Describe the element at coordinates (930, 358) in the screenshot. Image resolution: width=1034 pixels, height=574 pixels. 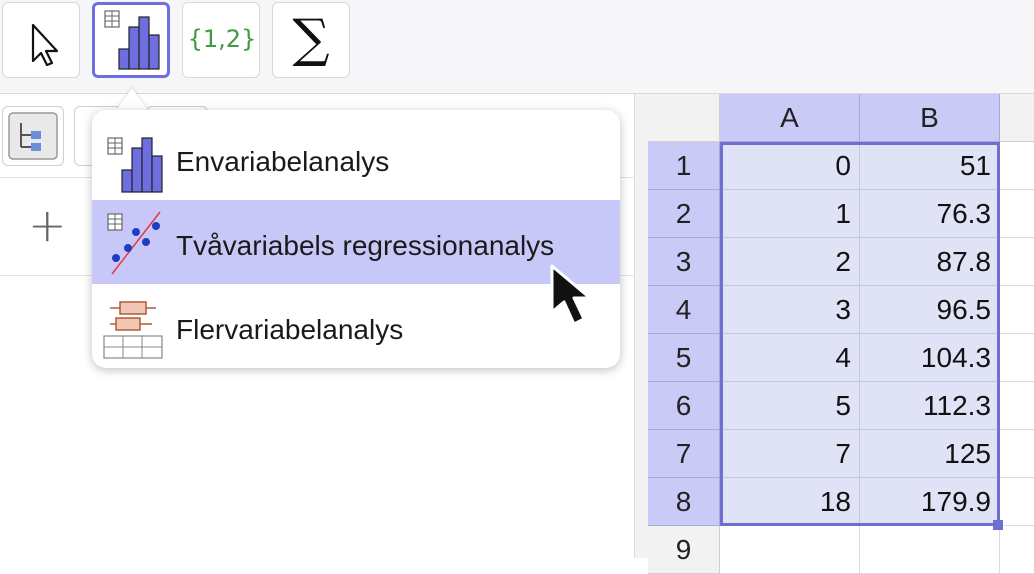
I see `table-cell: 104.3` at that location.